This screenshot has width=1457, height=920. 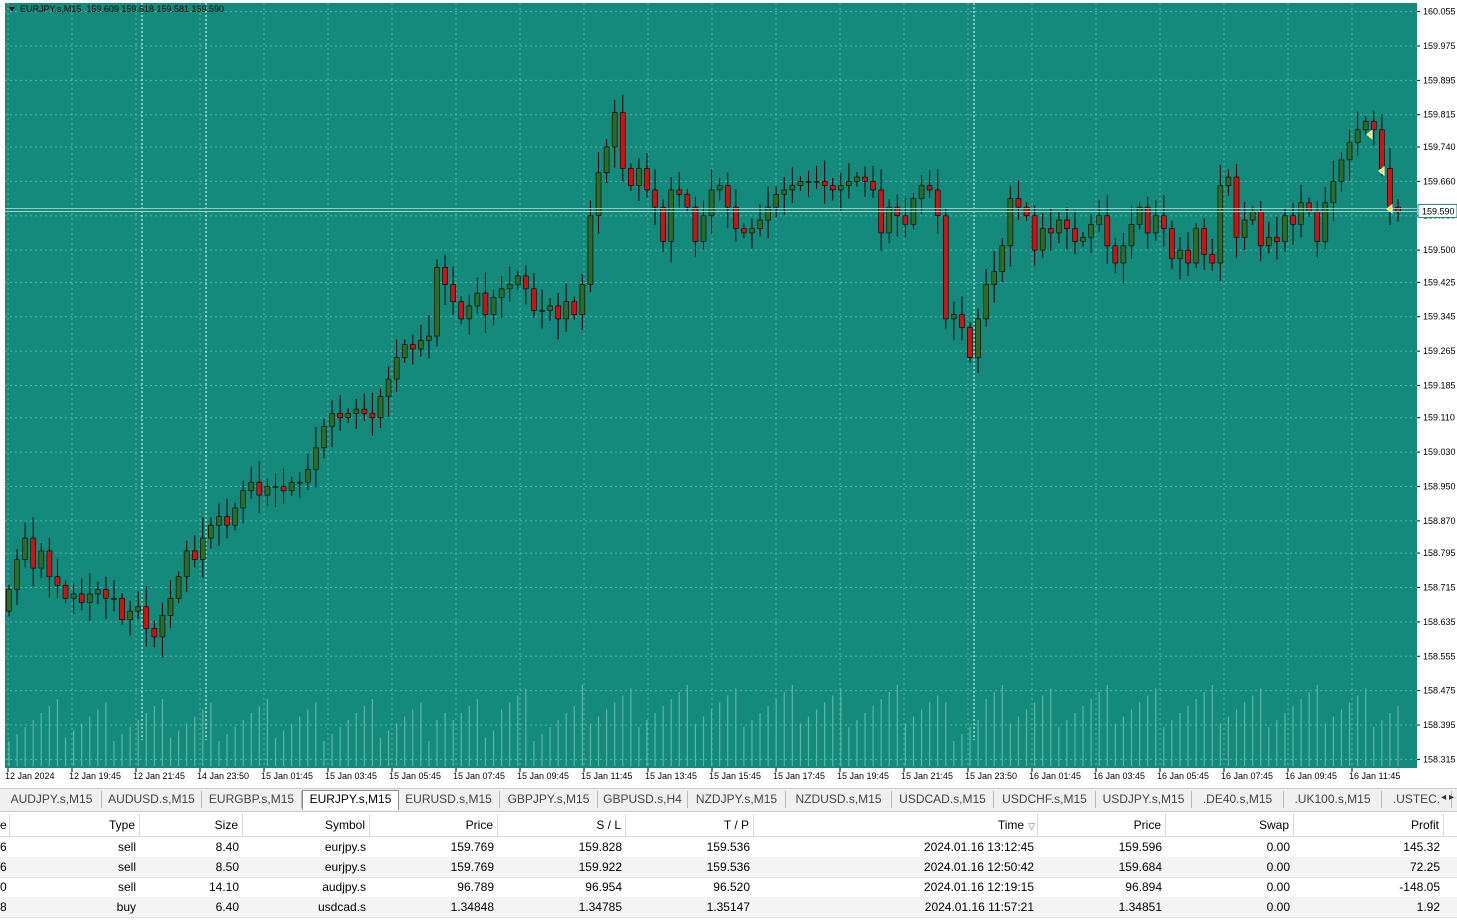 I want to click on x-tick-label: 16 Jan 07:45, so click(x=1247, y=776).